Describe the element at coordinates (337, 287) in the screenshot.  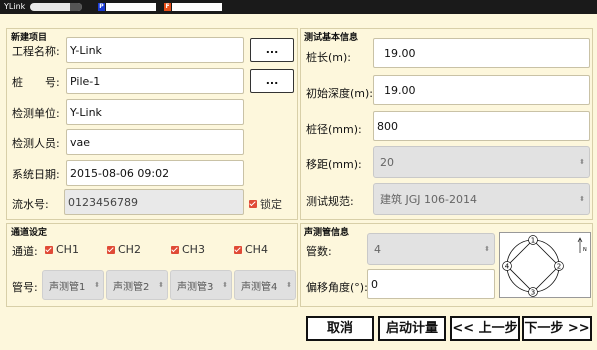
I see `offset-angle-label: 偏移角度(°):` at that location.